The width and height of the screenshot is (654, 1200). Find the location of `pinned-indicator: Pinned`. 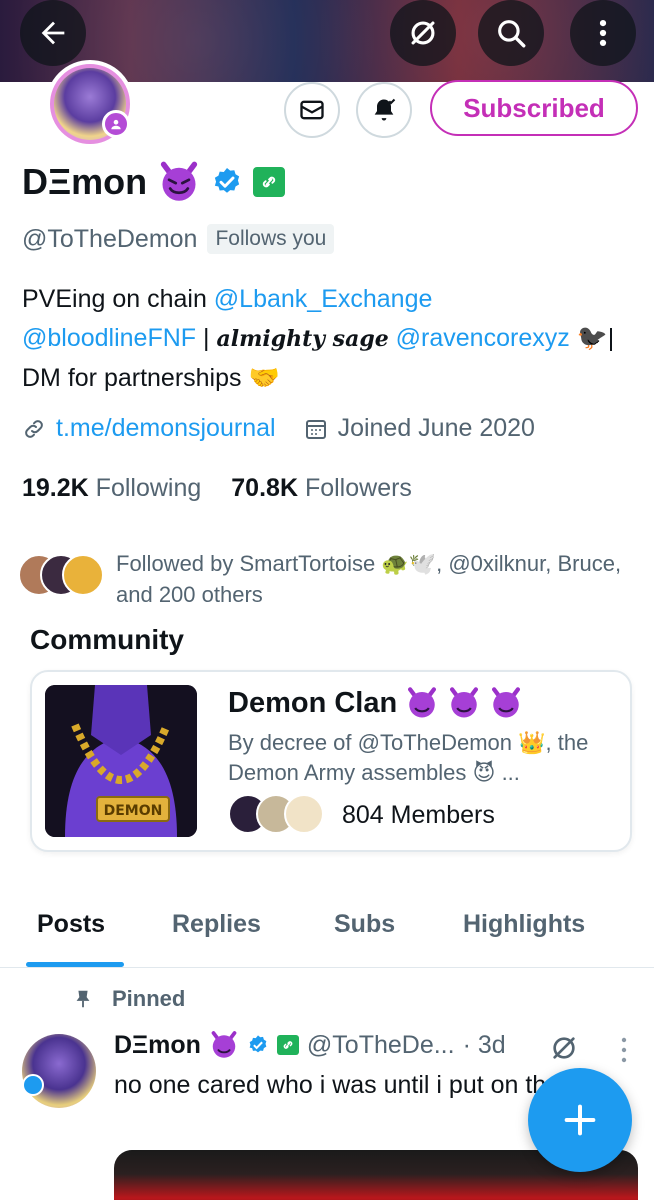

pinned-indicator: Pinned is located at coordinates (128, 999).